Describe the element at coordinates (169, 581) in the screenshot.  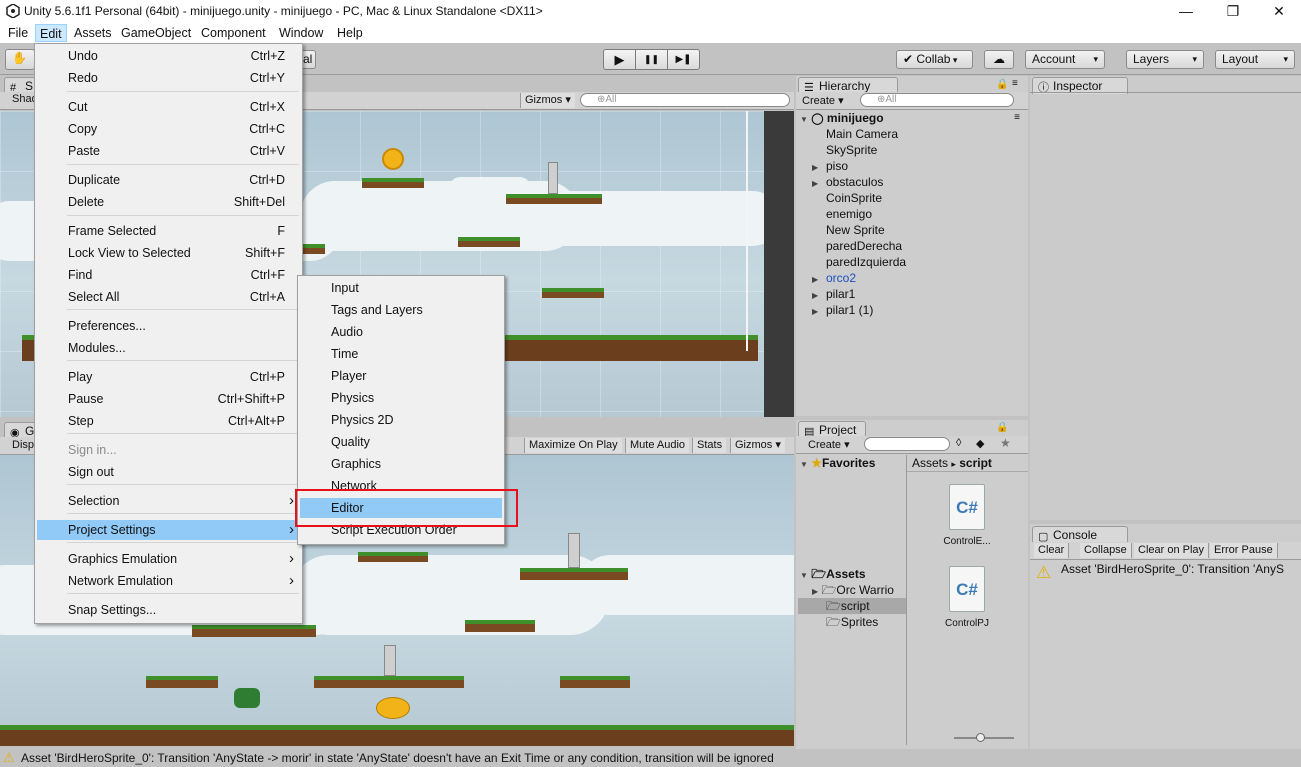
I see `menu-item-network-emulation: Network Emulation ›` at that location.